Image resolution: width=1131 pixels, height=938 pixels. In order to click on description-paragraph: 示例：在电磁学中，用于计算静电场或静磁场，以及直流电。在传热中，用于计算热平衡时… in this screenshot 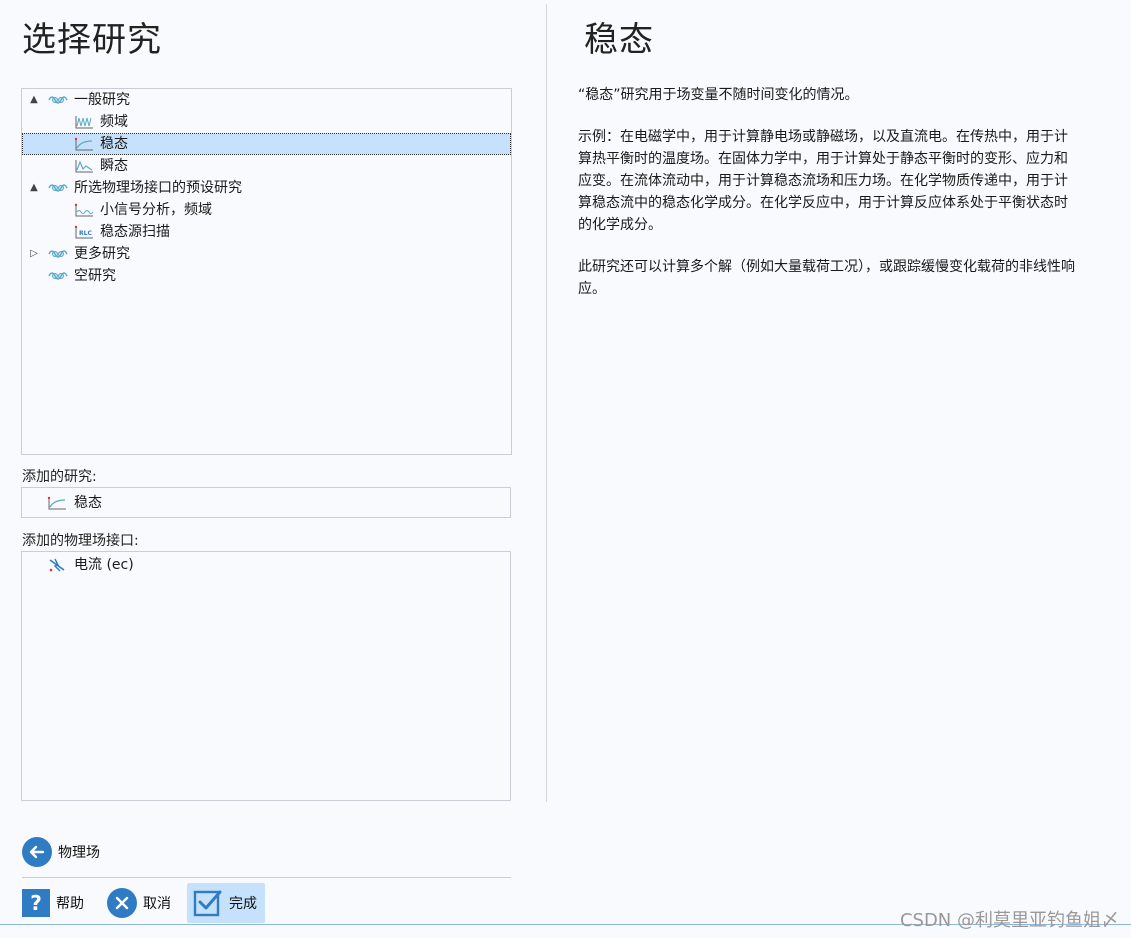, I will do `click(823, 181)`.